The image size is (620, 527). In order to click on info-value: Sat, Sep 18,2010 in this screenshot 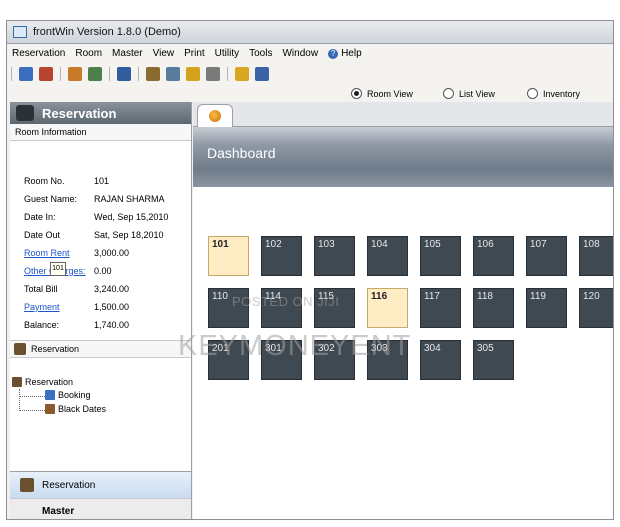, I will do `click(129, 235)`.